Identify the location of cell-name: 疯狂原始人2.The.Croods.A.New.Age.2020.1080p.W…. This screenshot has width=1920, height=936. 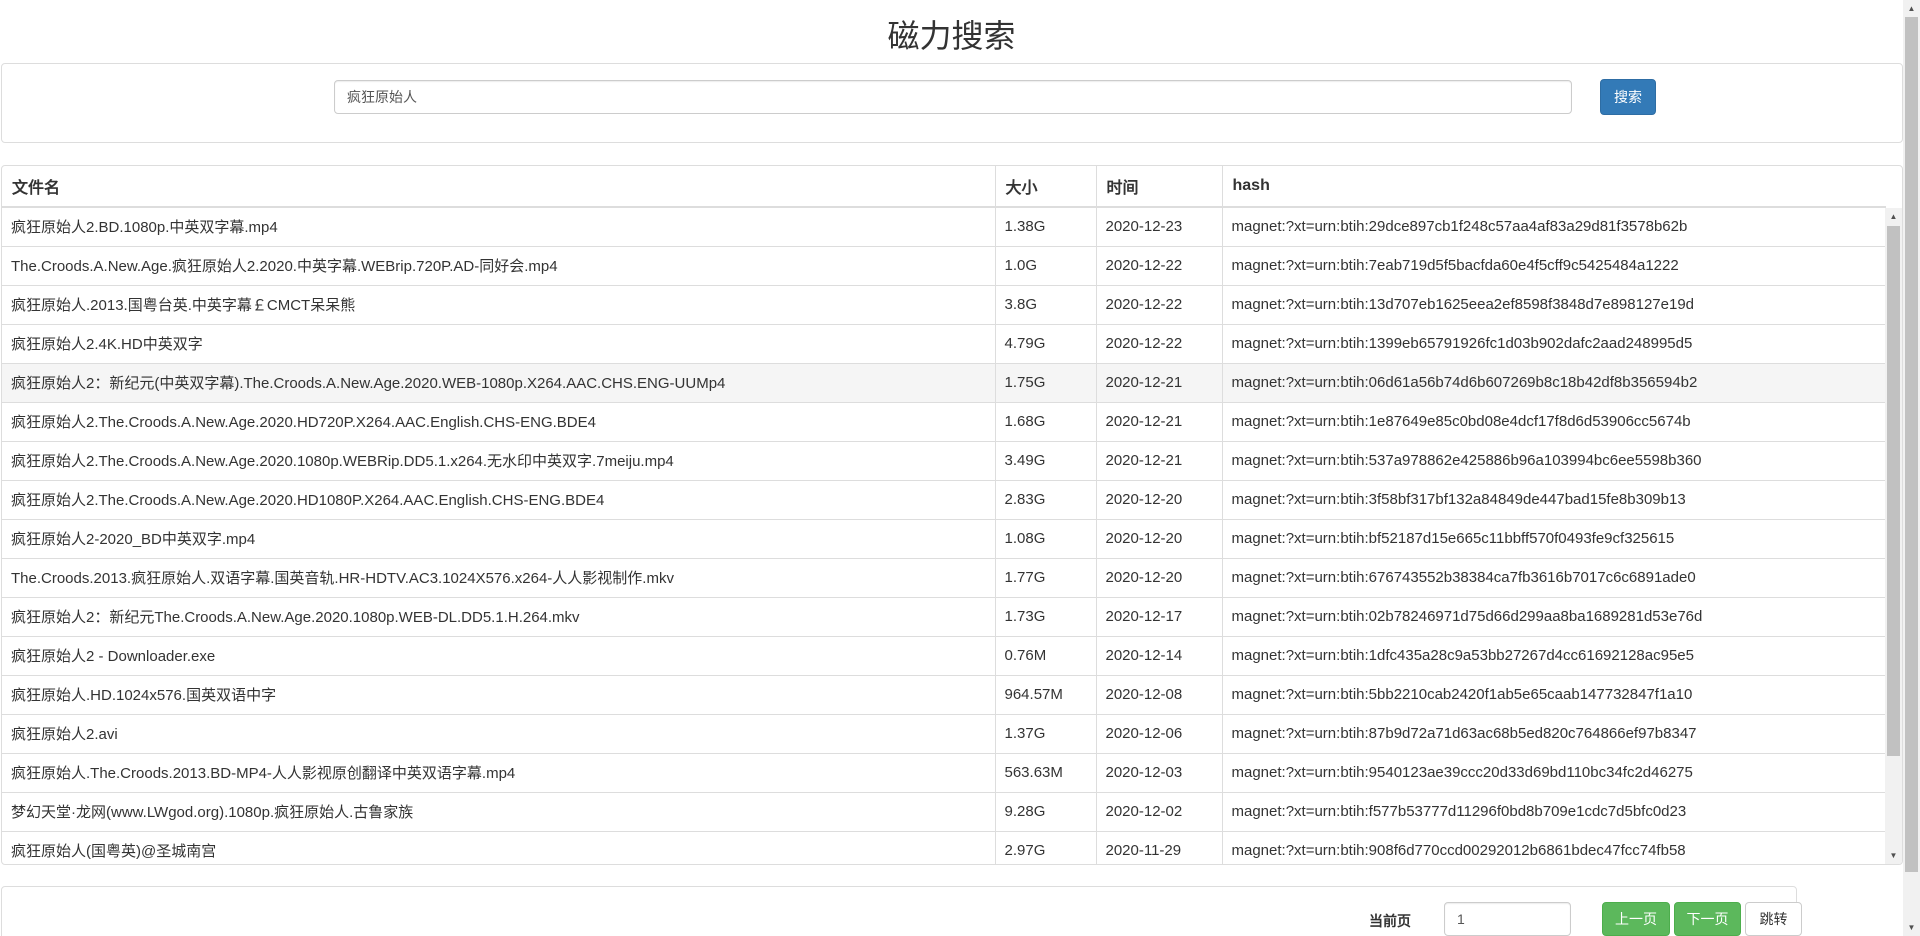
(499, 460).